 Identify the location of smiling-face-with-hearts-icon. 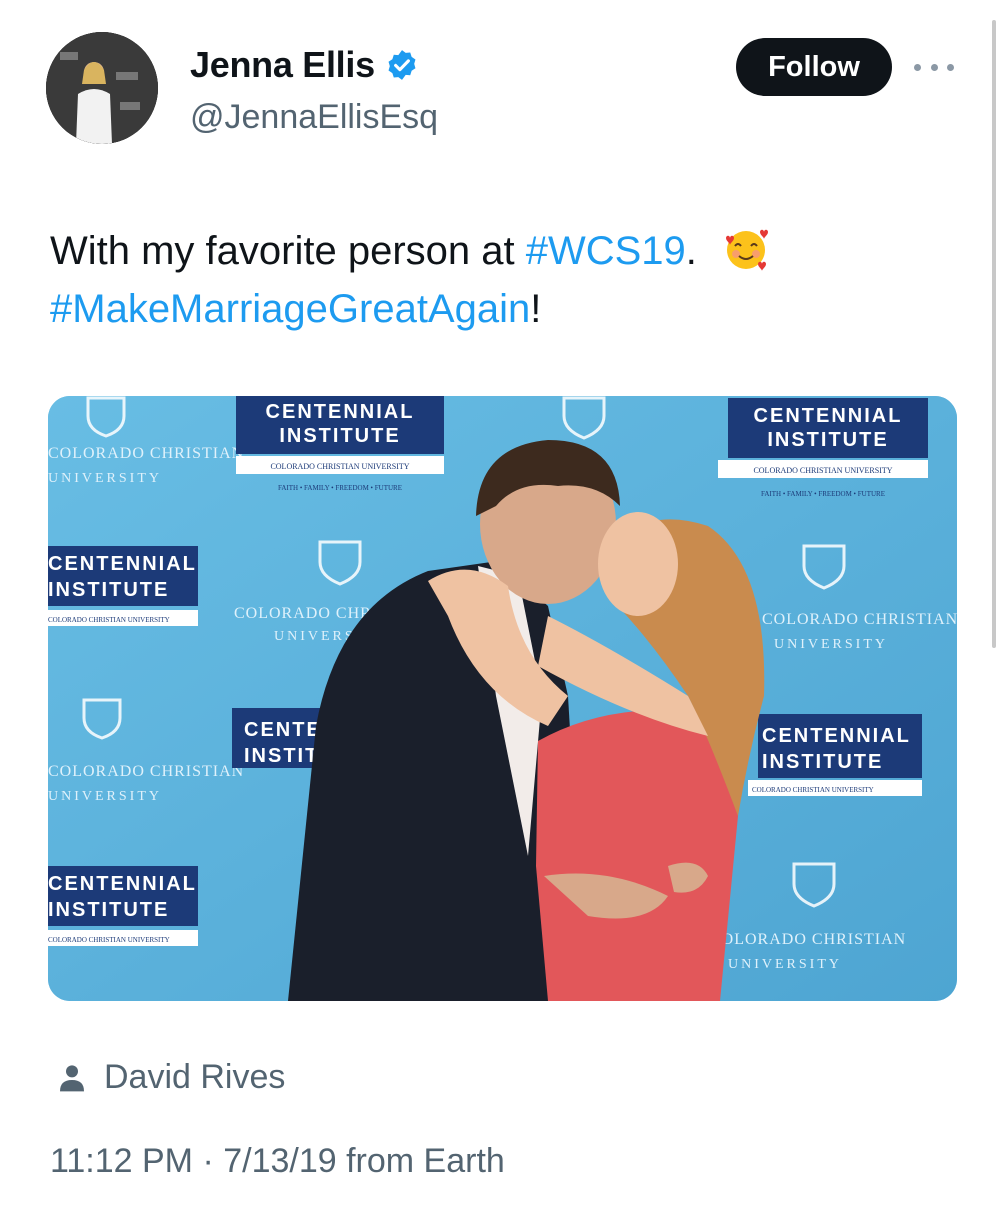
(746, 250).